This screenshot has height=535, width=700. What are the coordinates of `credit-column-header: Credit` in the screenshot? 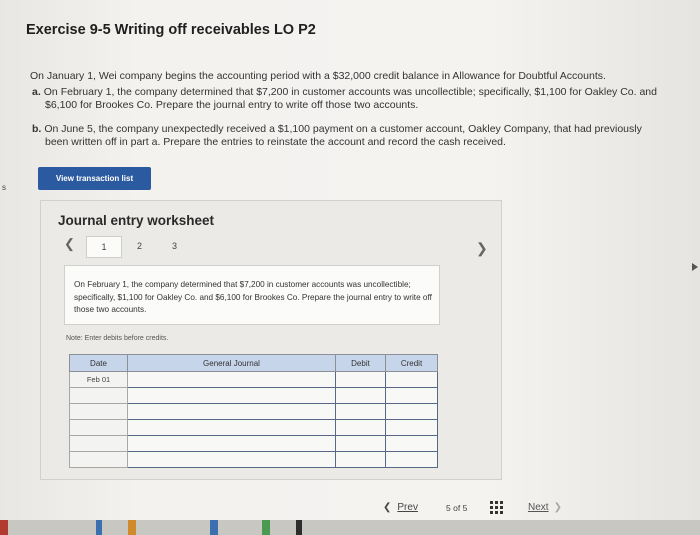 It's located at (411, 363).